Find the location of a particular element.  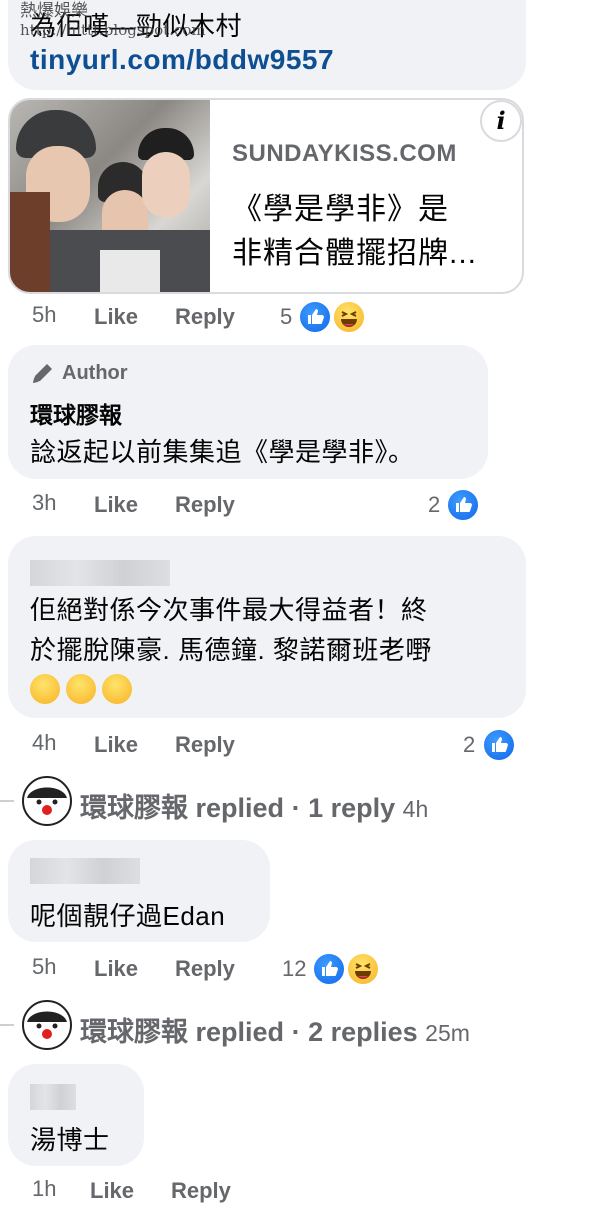

comment-5-reply-button: Reply is located at coordinates (201, 1191).